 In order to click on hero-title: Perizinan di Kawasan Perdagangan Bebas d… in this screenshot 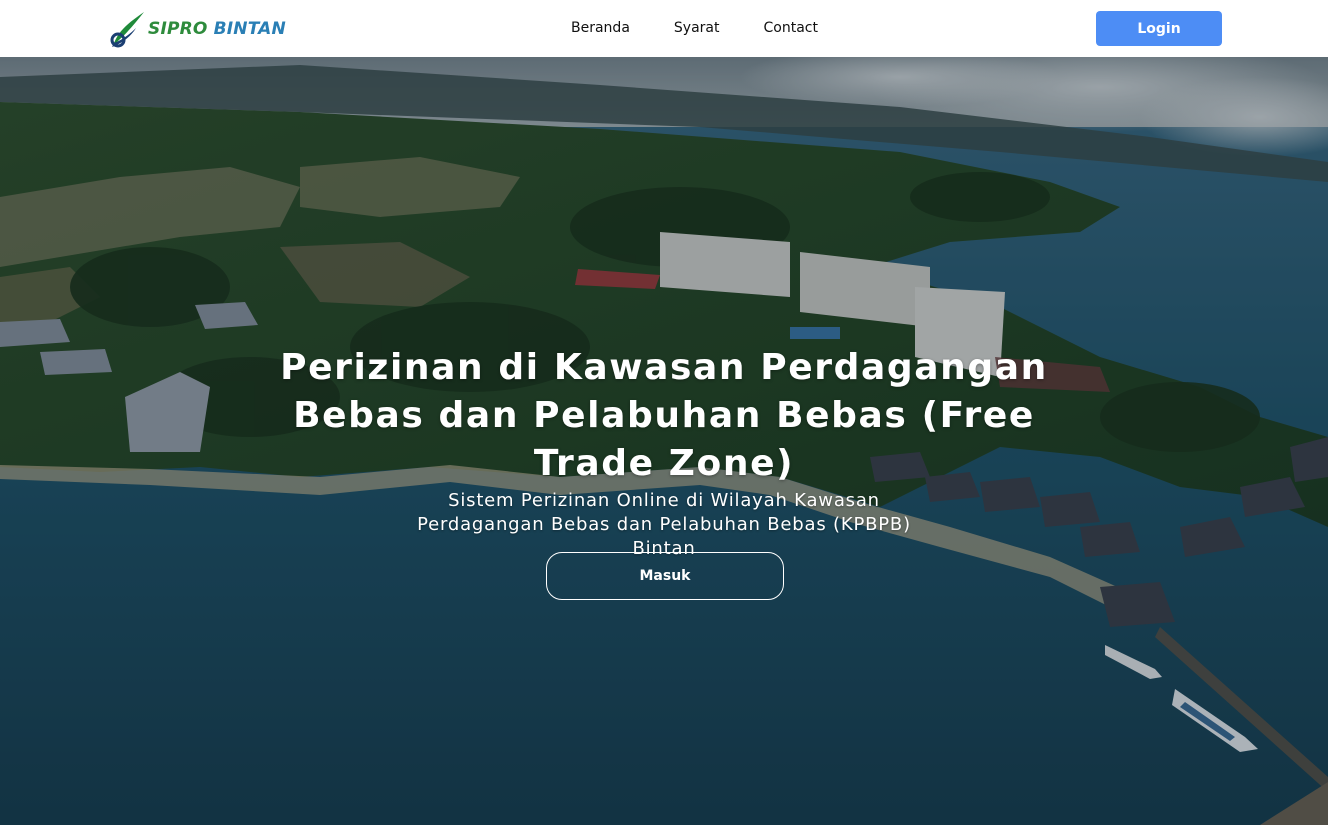, I will do `click(664, 415)`.